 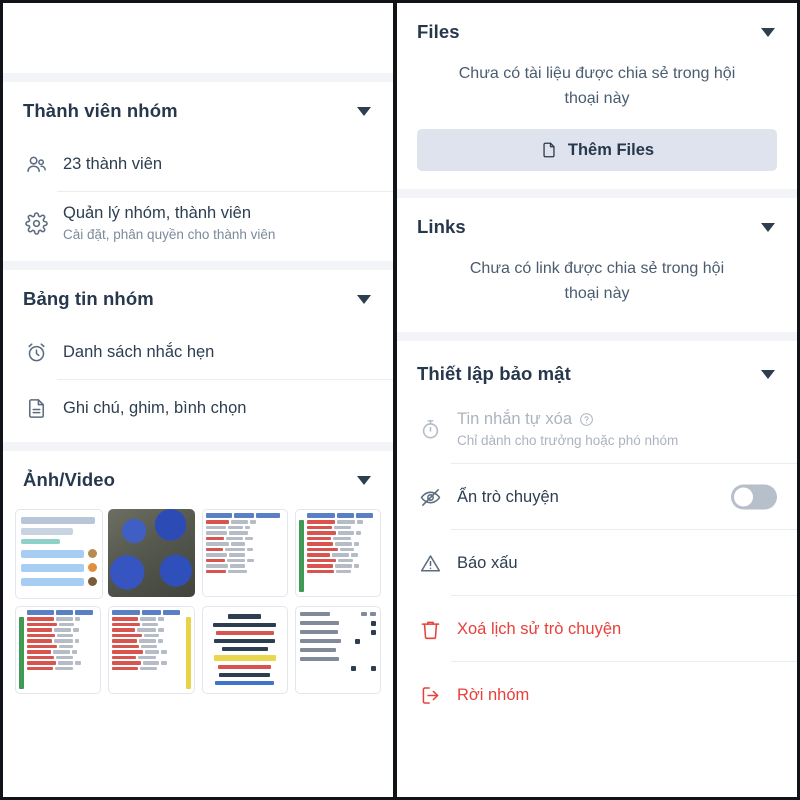 I want to click on row-label: Báo xấu, so click(x=487, y=562).